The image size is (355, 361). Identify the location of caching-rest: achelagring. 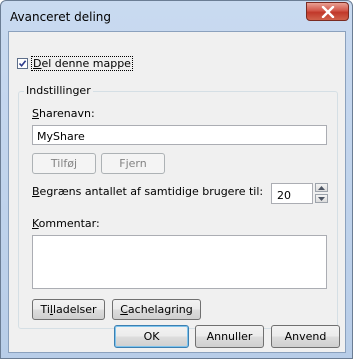
(160, 309).